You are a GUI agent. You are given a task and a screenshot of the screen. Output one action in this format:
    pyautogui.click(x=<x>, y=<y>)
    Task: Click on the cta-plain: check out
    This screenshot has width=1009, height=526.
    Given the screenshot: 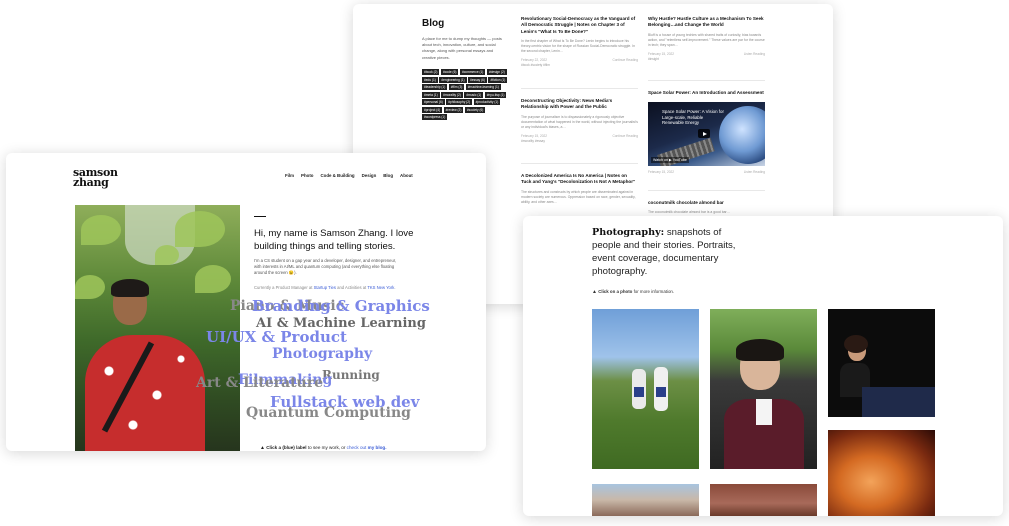 What is the action you would take?
    pyautogui.click(x=357, y=447)
    